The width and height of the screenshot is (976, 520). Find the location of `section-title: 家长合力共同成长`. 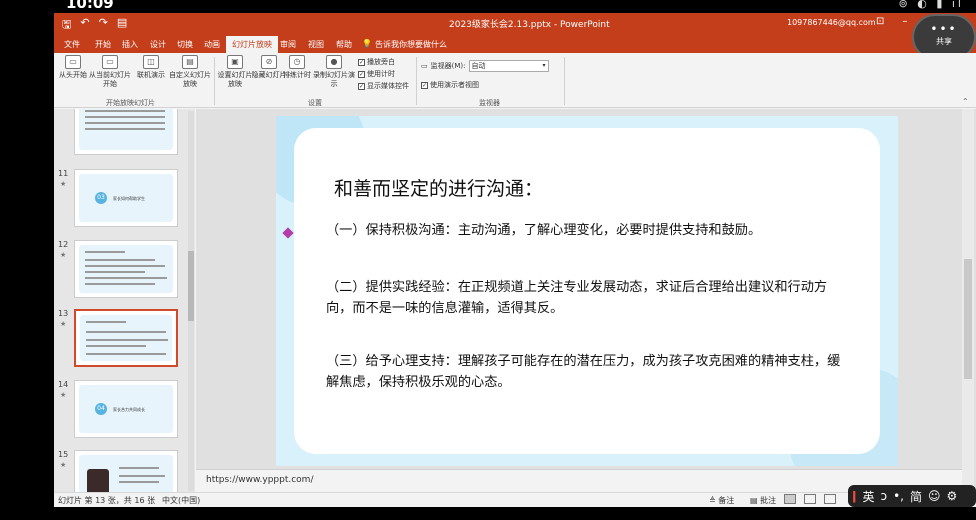

section-title: 家长合力共同成长 is located at coordinates (129, 409).